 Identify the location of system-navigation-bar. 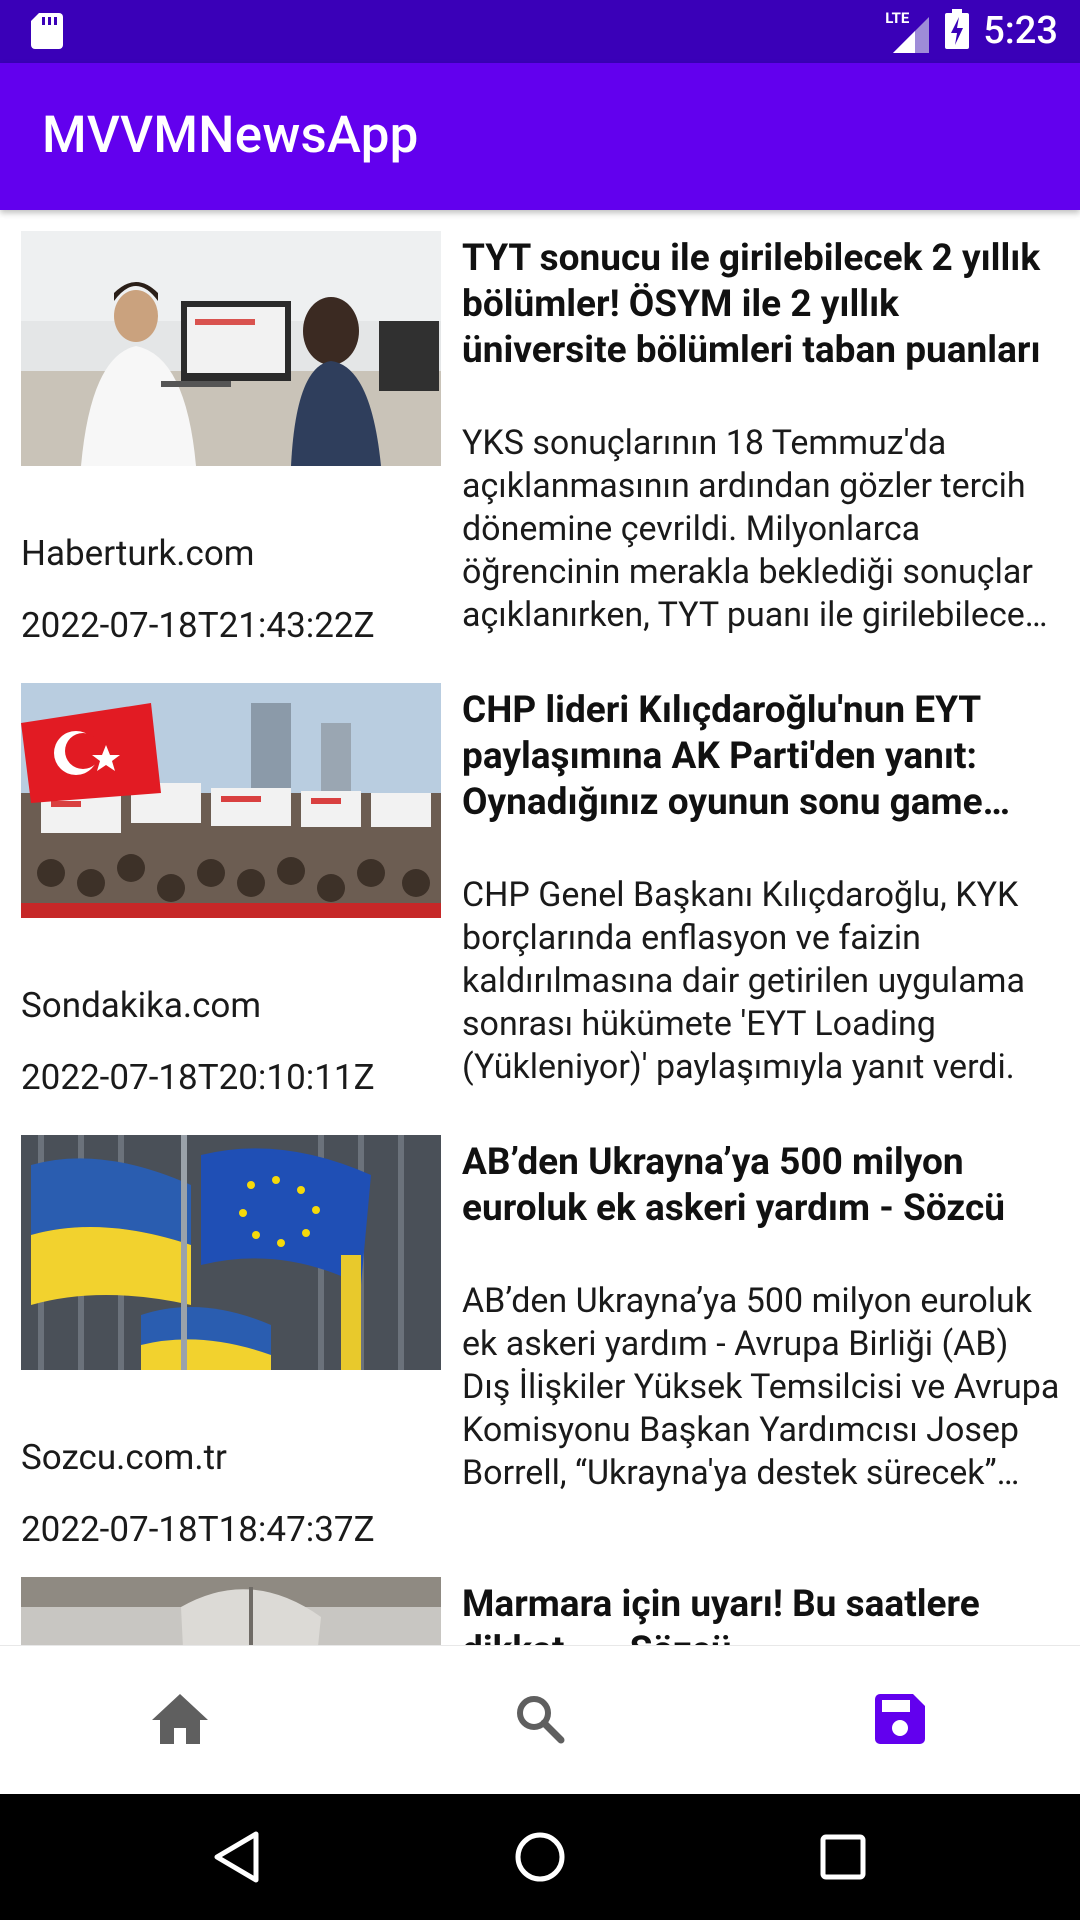
(540, 1857).